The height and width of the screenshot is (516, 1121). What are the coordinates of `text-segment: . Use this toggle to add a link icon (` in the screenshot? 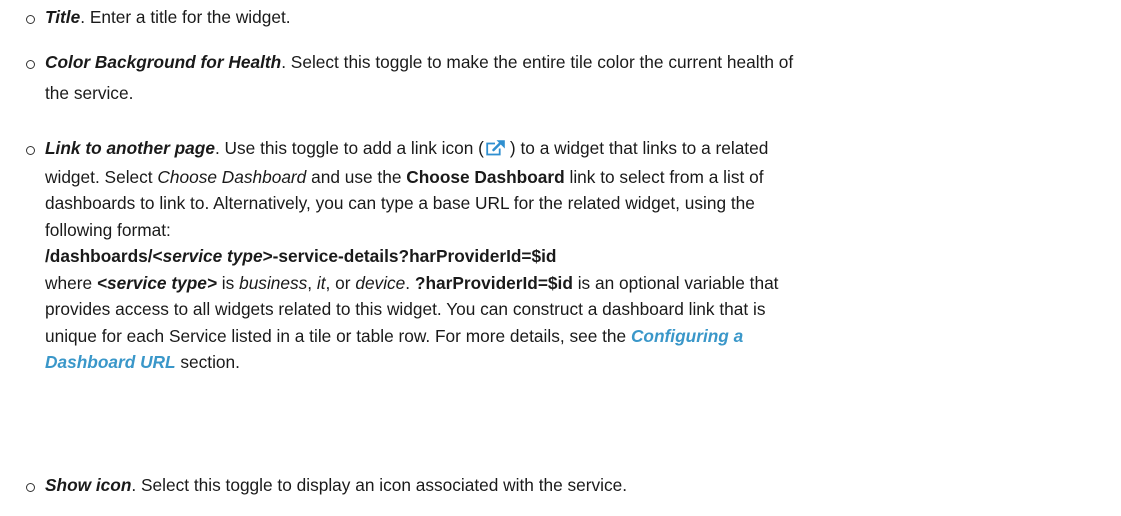 It's located at (349, 148).